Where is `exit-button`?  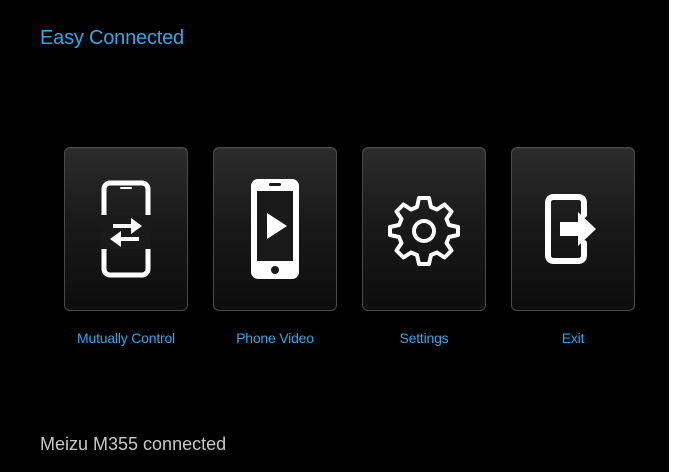 exit-button is located at coordinates (573, 229).